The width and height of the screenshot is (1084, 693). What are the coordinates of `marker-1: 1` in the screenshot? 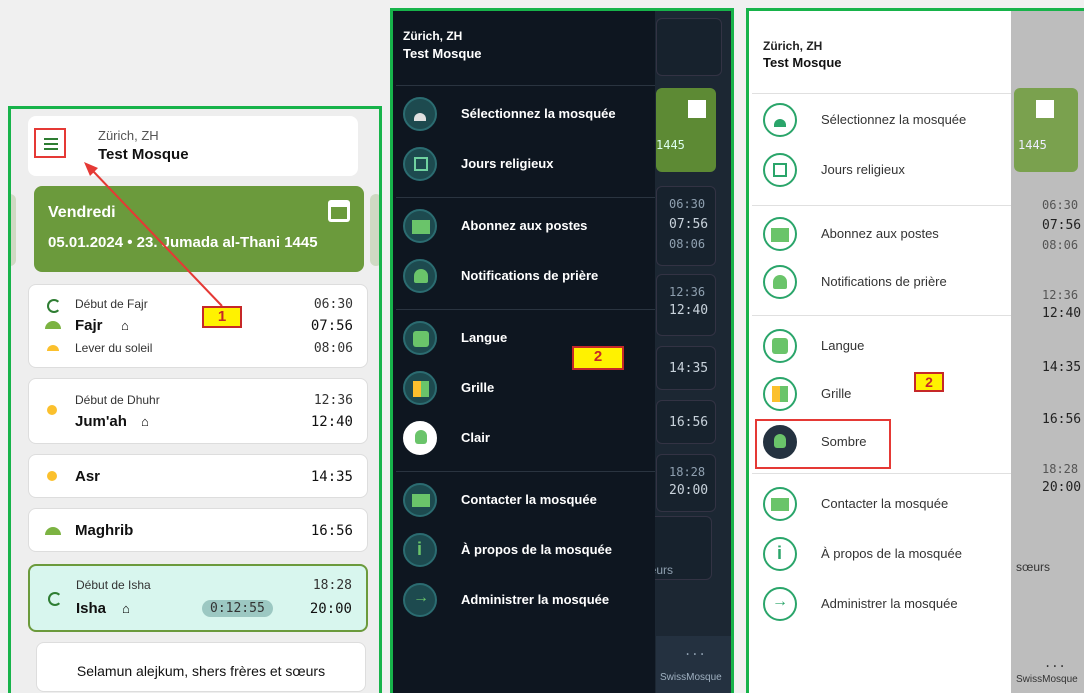 It's located at (222, 317).